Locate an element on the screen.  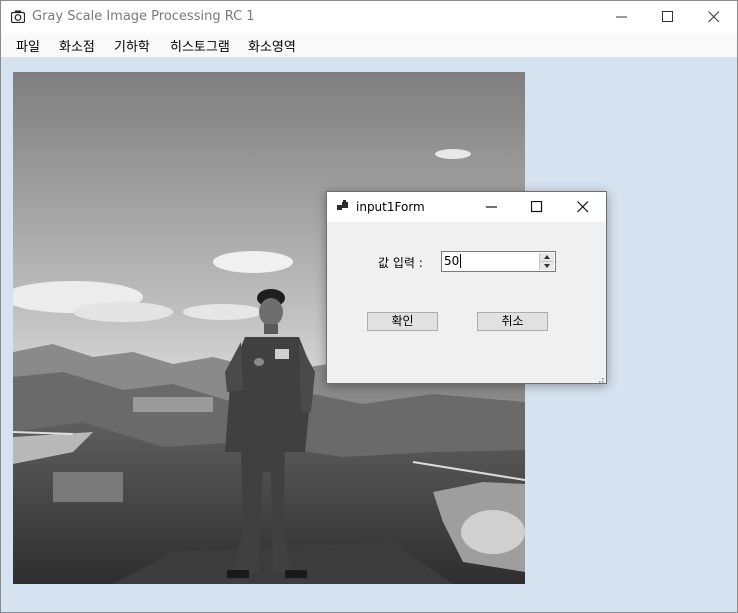
camera-icon is located at coordinates (18, 17).